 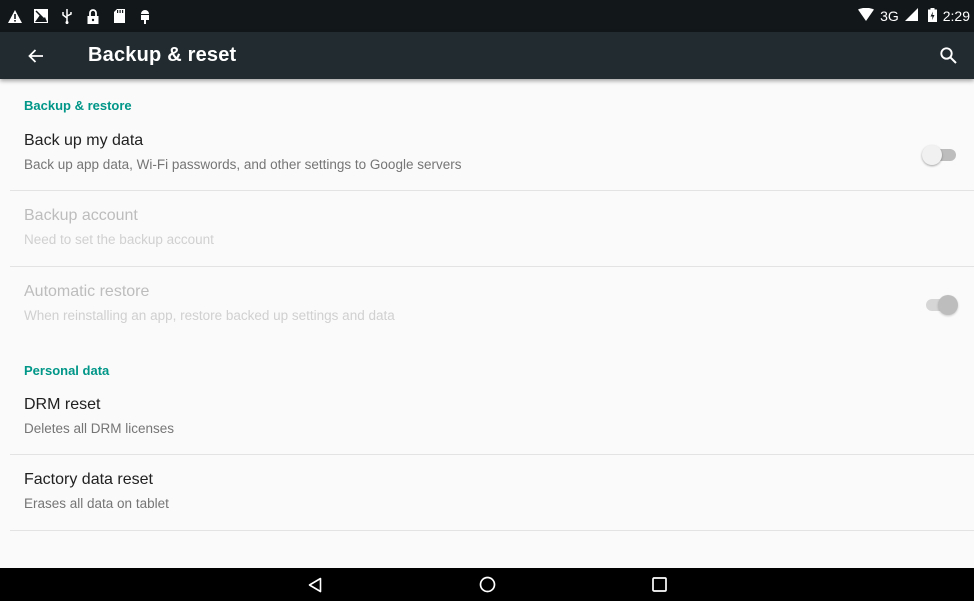 I want to click on image-notification-icon, so click(x=41, y=16).